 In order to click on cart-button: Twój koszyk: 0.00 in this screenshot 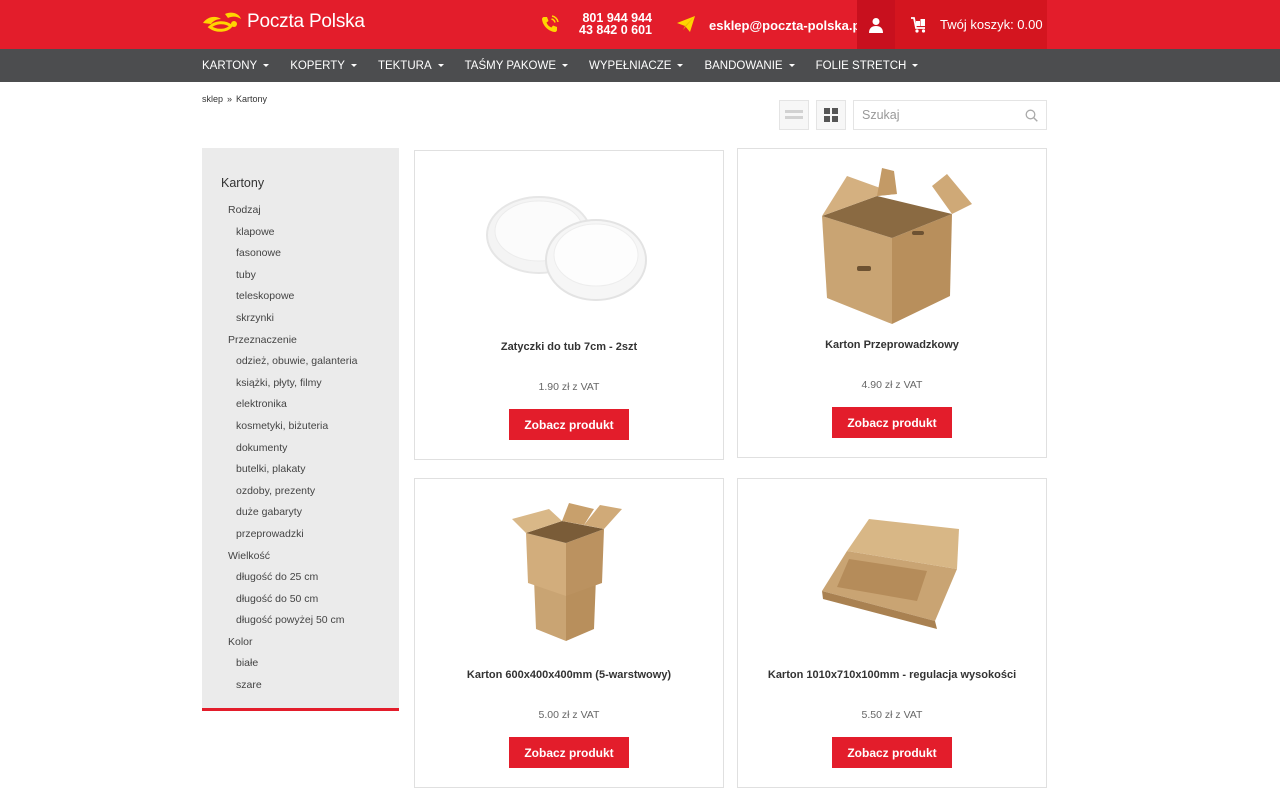, I will do `click(971, 24)`.